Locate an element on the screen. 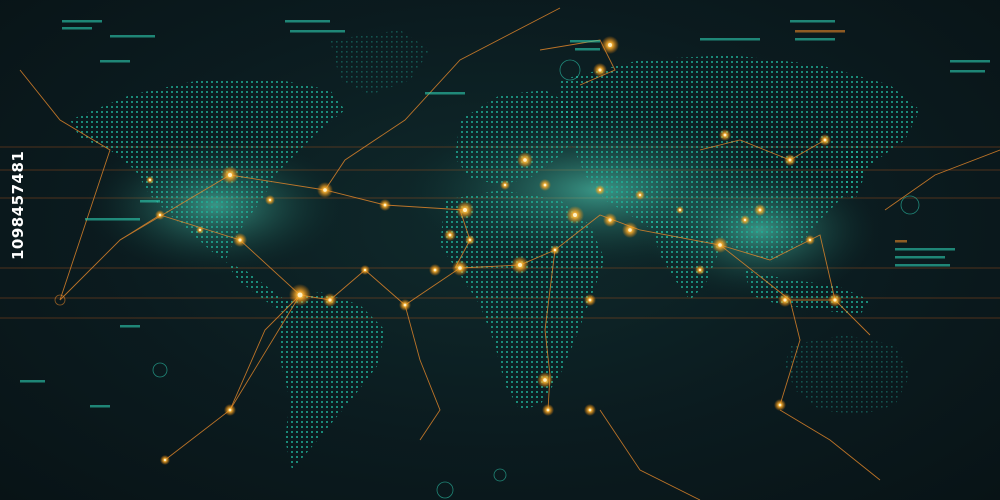 This screenshot has width=1000, height=500. greenland is located at coordinates (380, 62).